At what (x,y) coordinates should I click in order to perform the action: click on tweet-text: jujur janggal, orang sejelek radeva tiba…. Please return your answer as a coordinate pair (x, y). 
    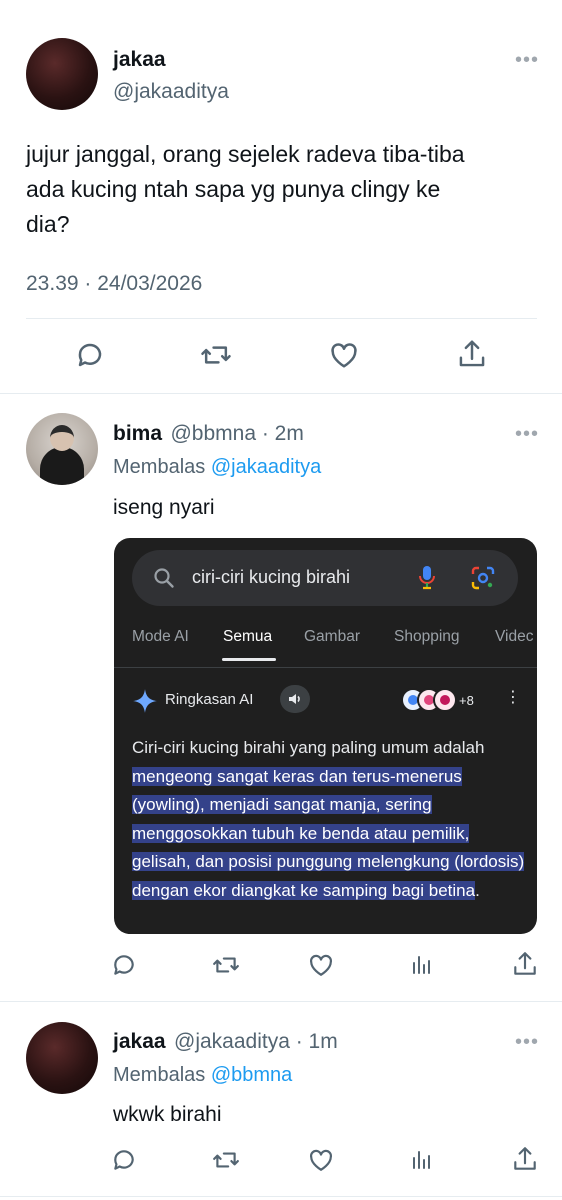
    Looking at the image, I should click on (245, 189).